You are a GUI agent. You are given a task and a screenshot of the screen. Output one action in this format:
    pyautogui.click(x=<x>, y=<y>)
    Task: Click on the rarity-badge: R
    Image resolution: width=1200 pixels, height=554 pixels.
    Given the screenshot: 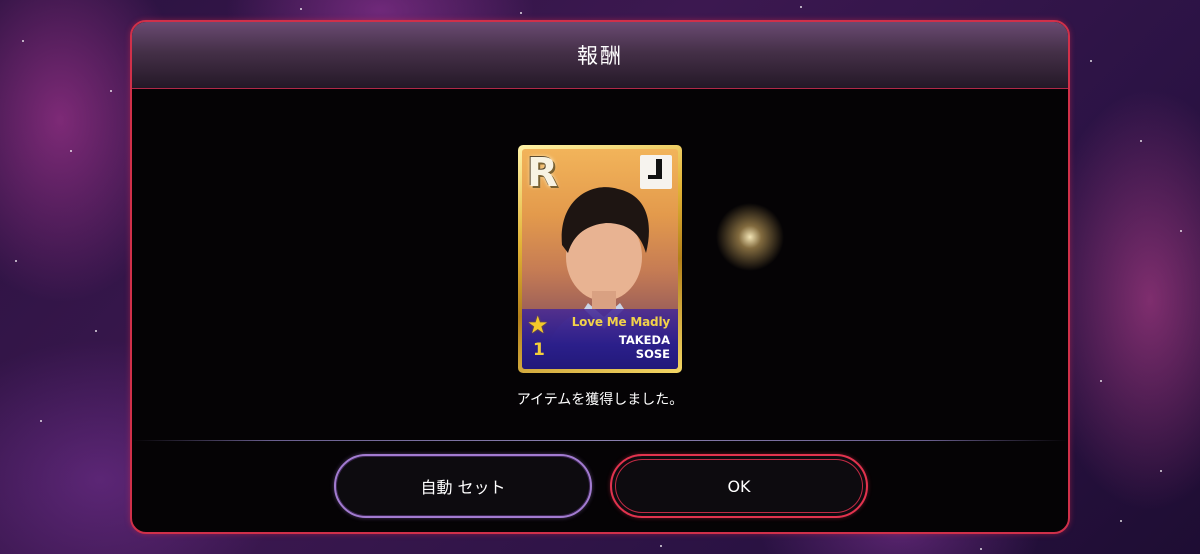 What is the action you would take?
    pyautogui.click(x=542, y=173)
    